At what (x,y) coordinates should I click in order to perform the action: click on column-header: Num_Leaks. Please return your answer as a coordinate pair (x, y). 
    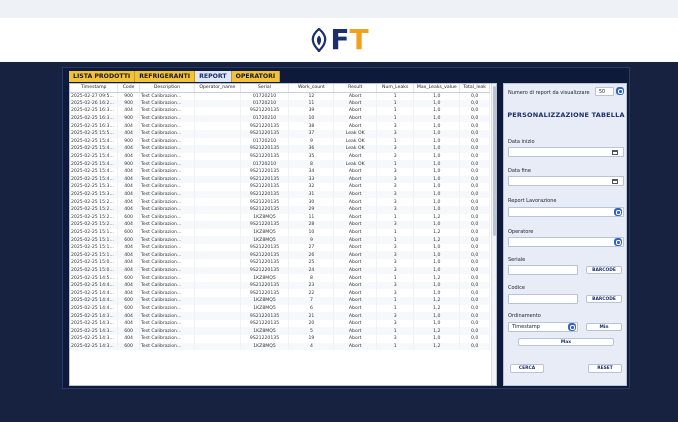
    Looking at the image, I should click on (395, 88).